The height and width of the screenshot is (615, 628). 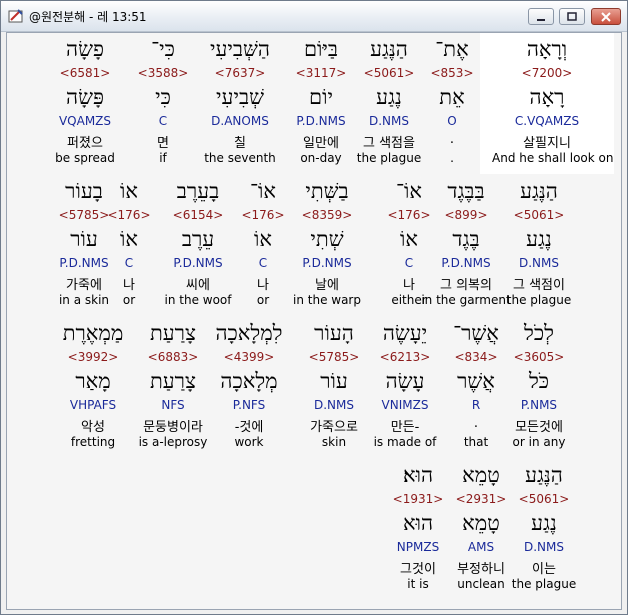 I want to click on minimize-icon, so click(x=541, y=19).